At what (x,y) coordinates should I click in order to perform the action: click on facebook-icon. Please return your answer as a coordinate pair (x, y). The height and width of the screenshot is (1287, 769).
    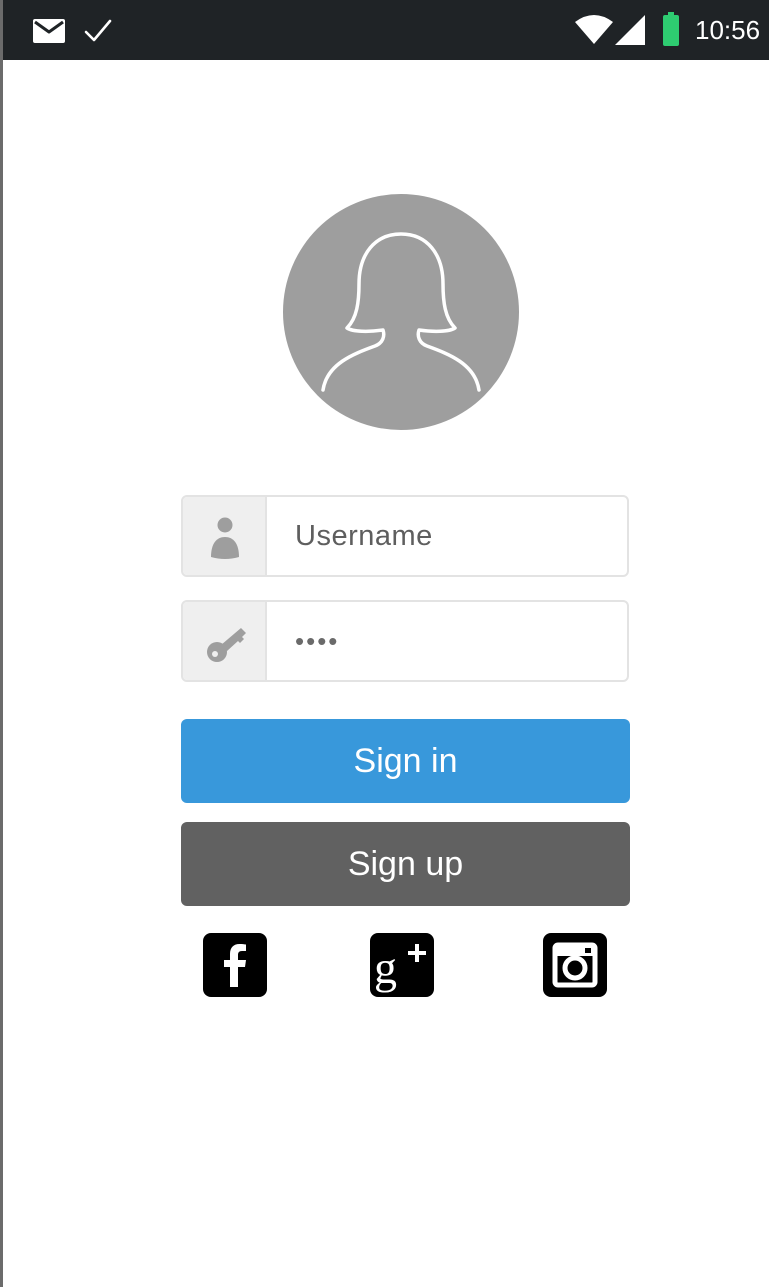
    Looking at the image, I should click on (235, 965).